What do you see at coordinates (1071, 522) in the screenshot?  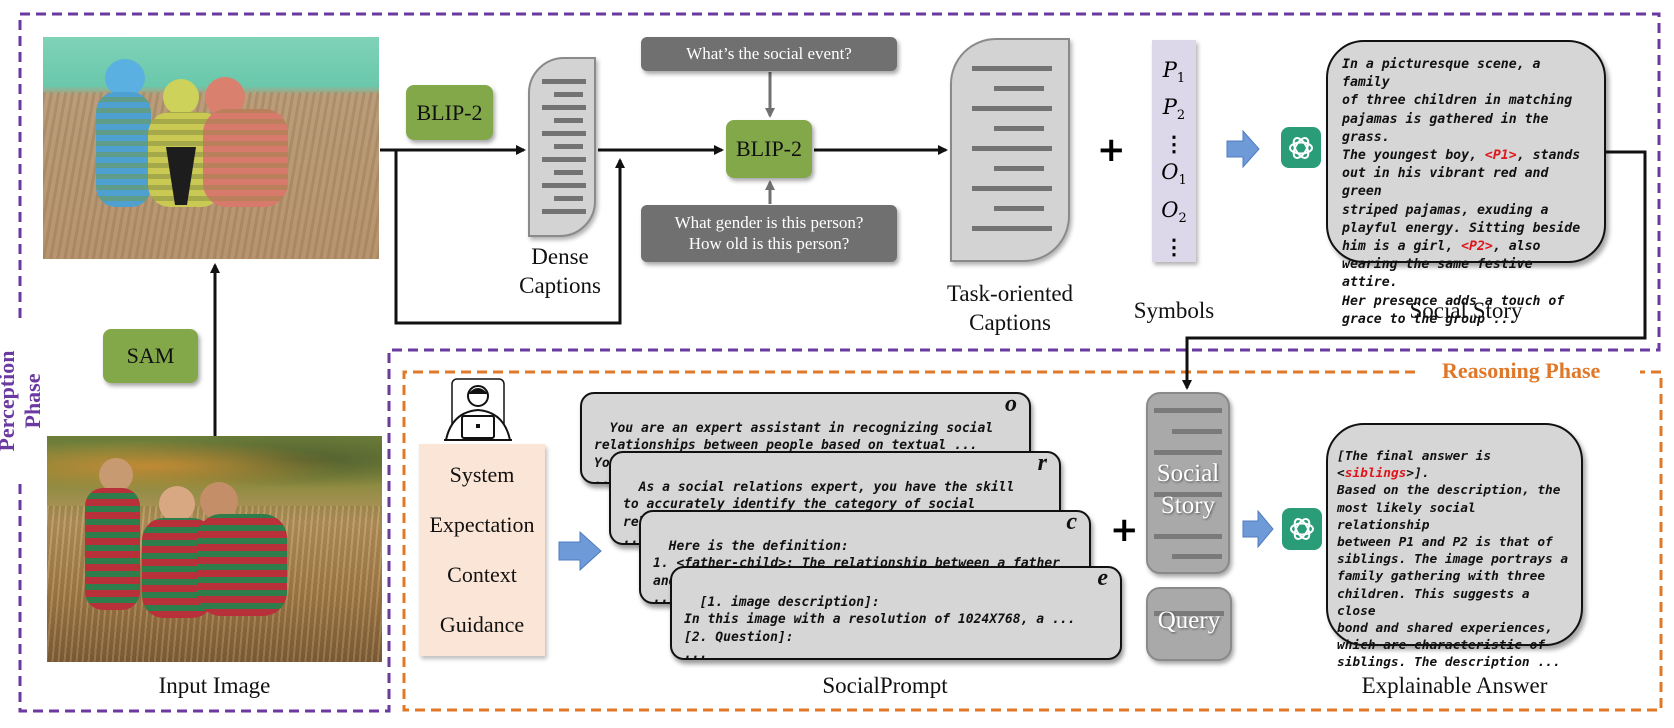 I see `card-letter: c` at bounding box center [1071, 522].